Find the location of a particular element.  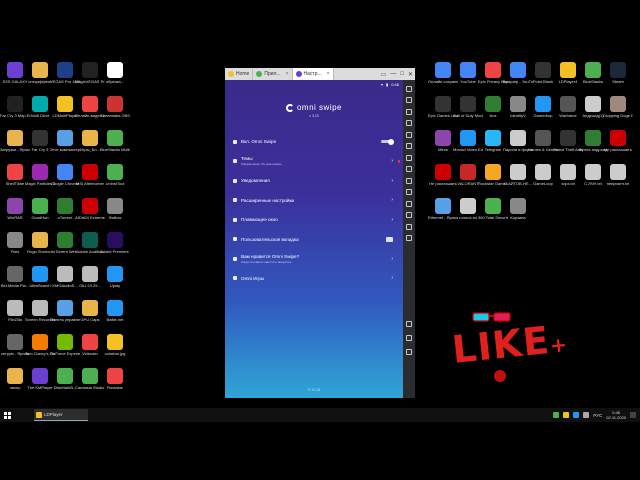

desktop-icon-label: Steam is located at coordinates (618, 81).